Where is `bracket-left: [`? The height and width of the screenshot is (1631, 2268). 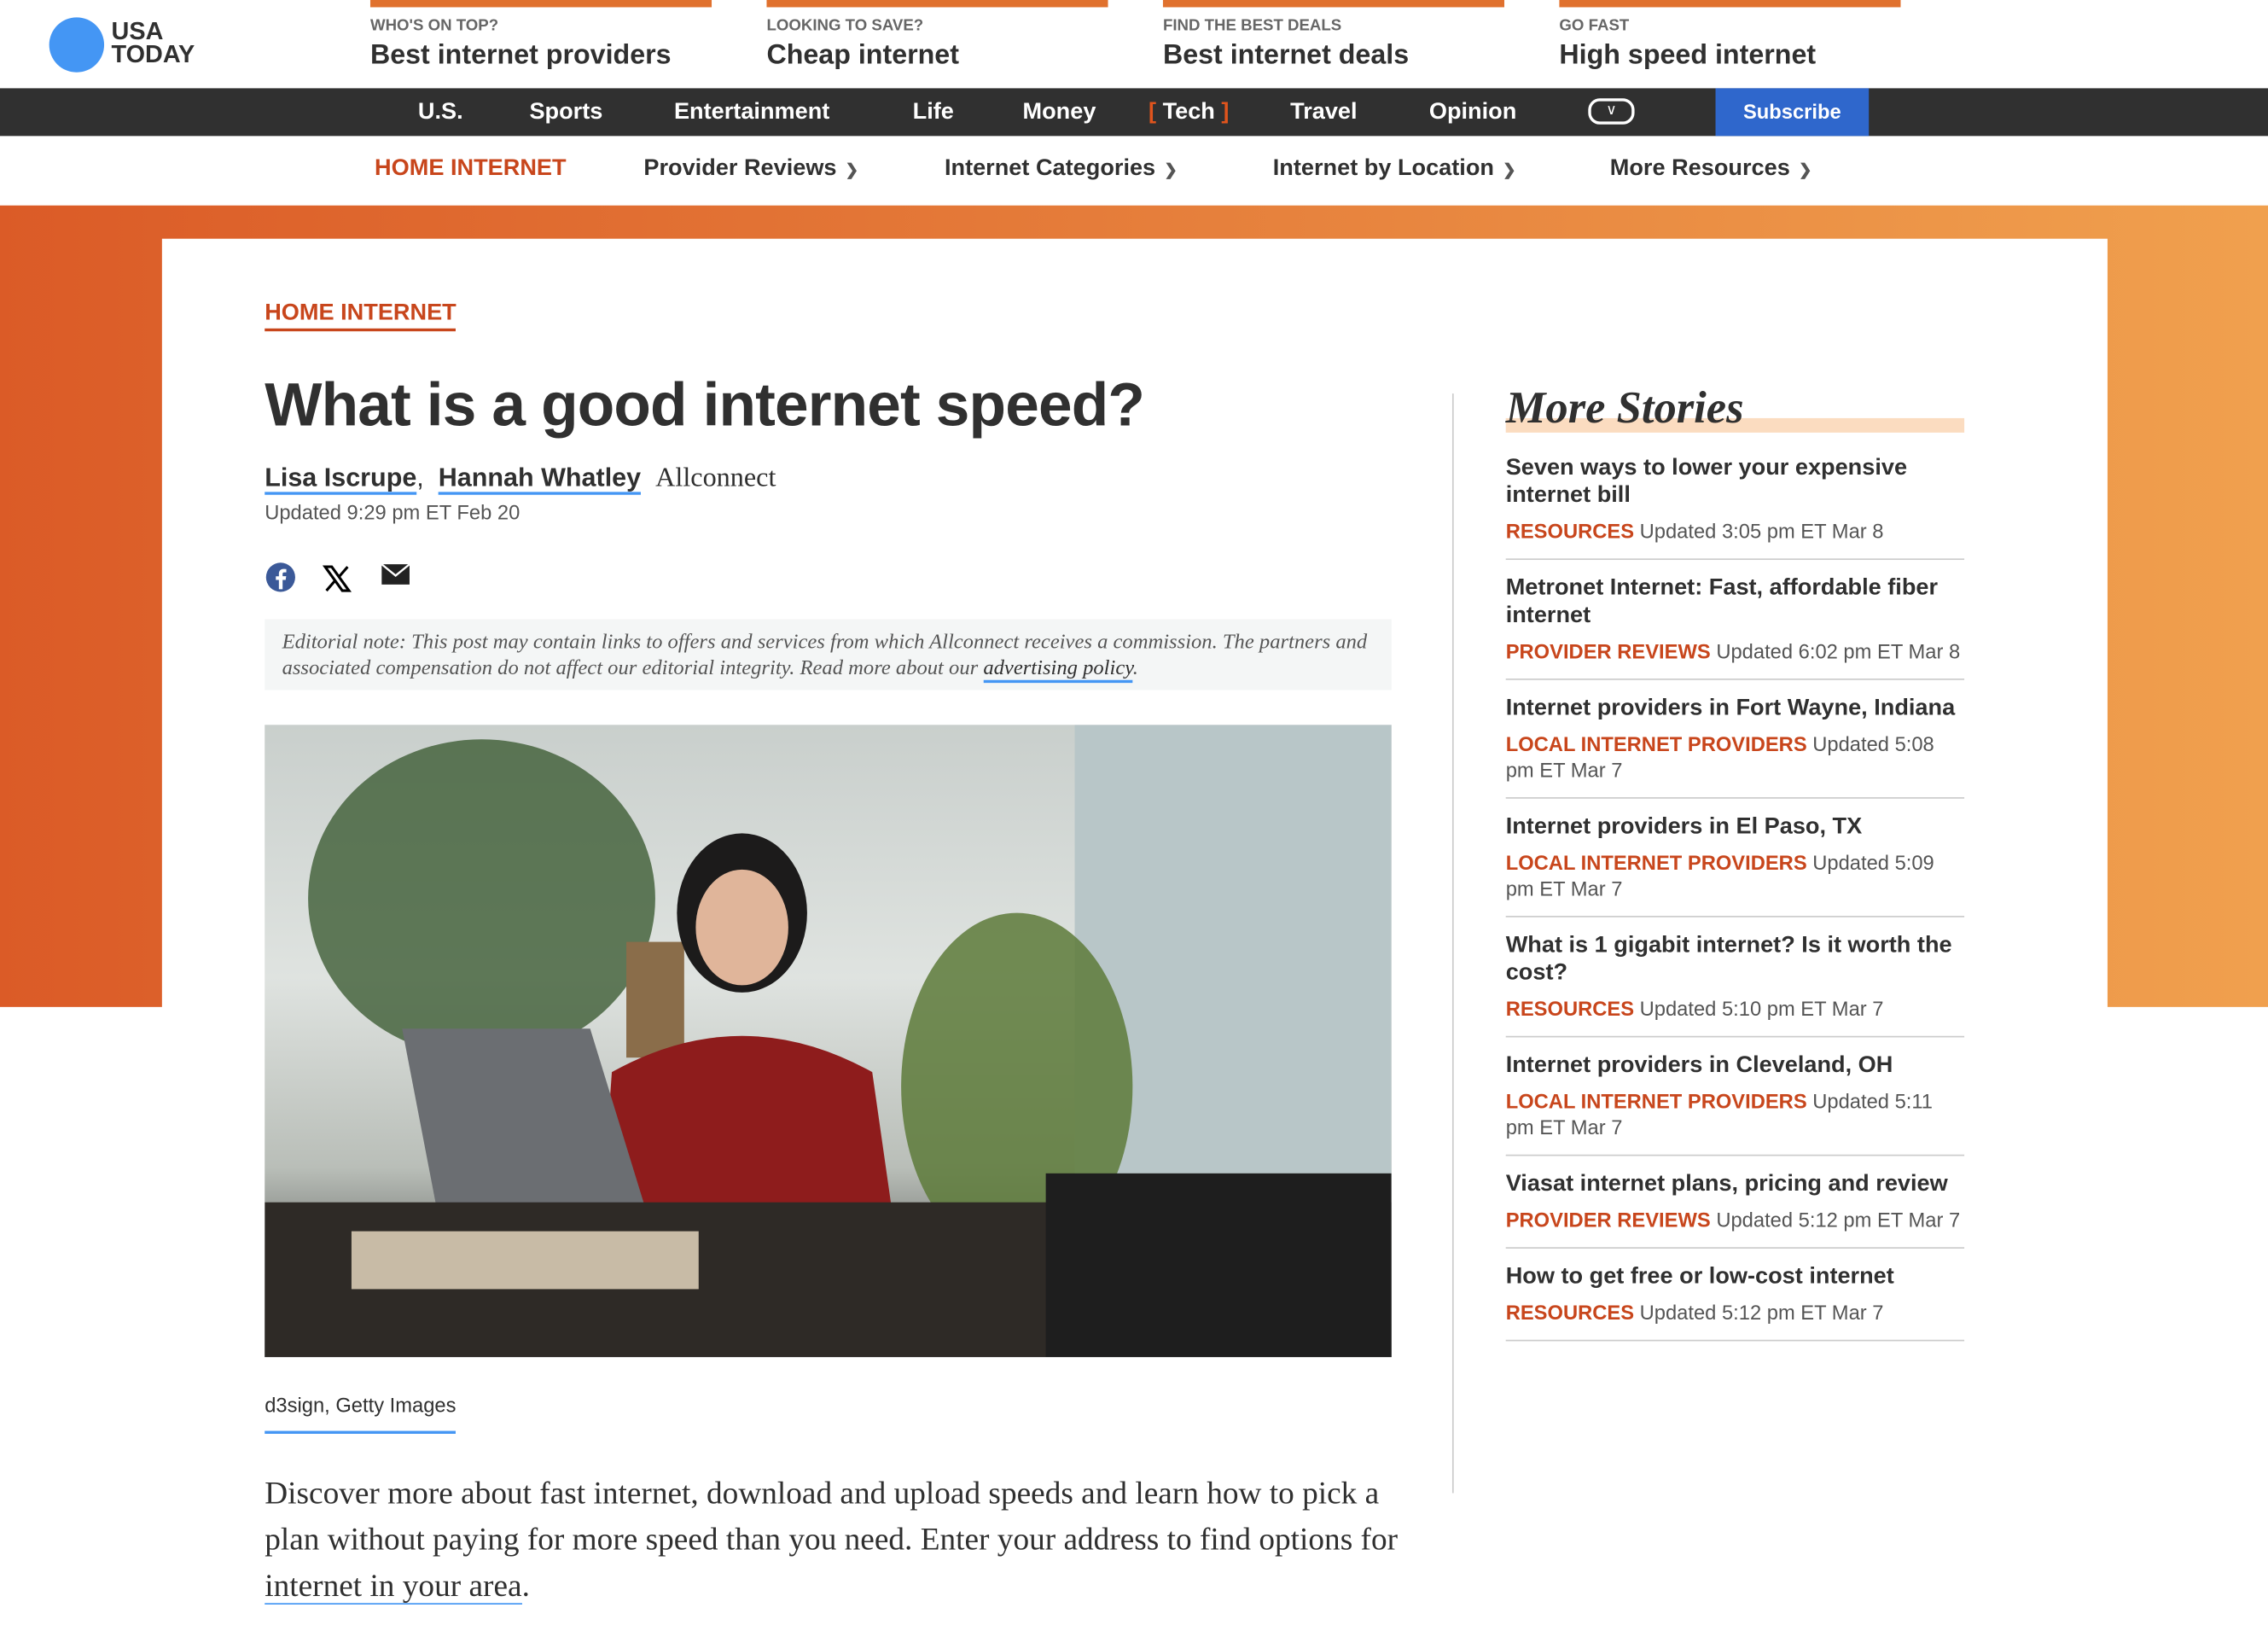
bracket-left: [ is located at coordinates (1155, 112).